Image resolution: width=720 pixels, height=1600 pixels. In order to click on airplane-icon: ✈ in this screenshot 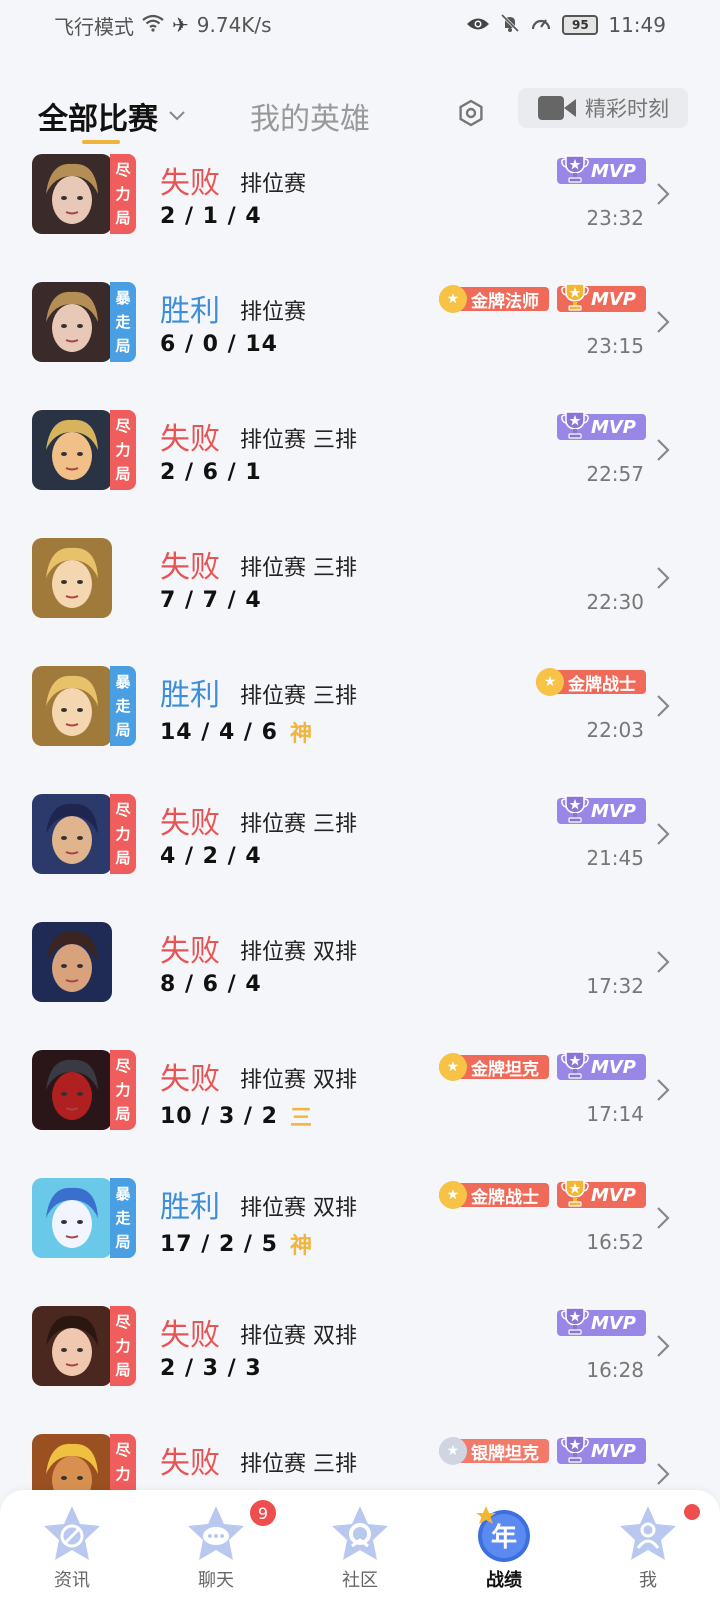, I will do `click(180, 25)`.